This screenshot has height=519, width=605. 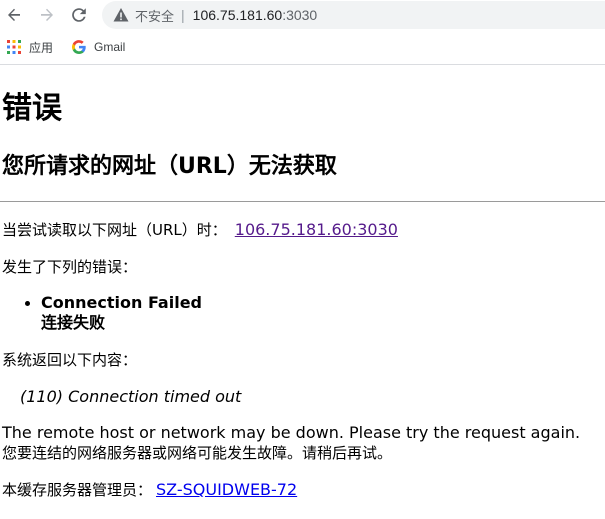 I want to click on page-title: 错误, so click(x=32, y=108).